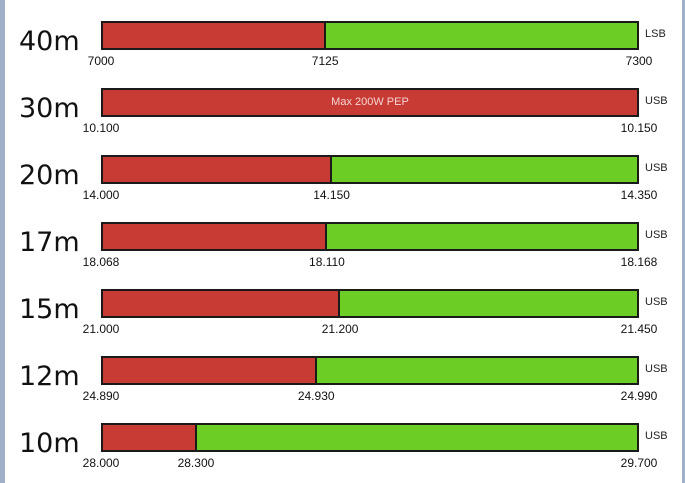 The width and height of the screenshot is (685, 483). Describe the element at coordinates (340, 329) in the screenshot. I see `tick-label: 21.200` at that location.